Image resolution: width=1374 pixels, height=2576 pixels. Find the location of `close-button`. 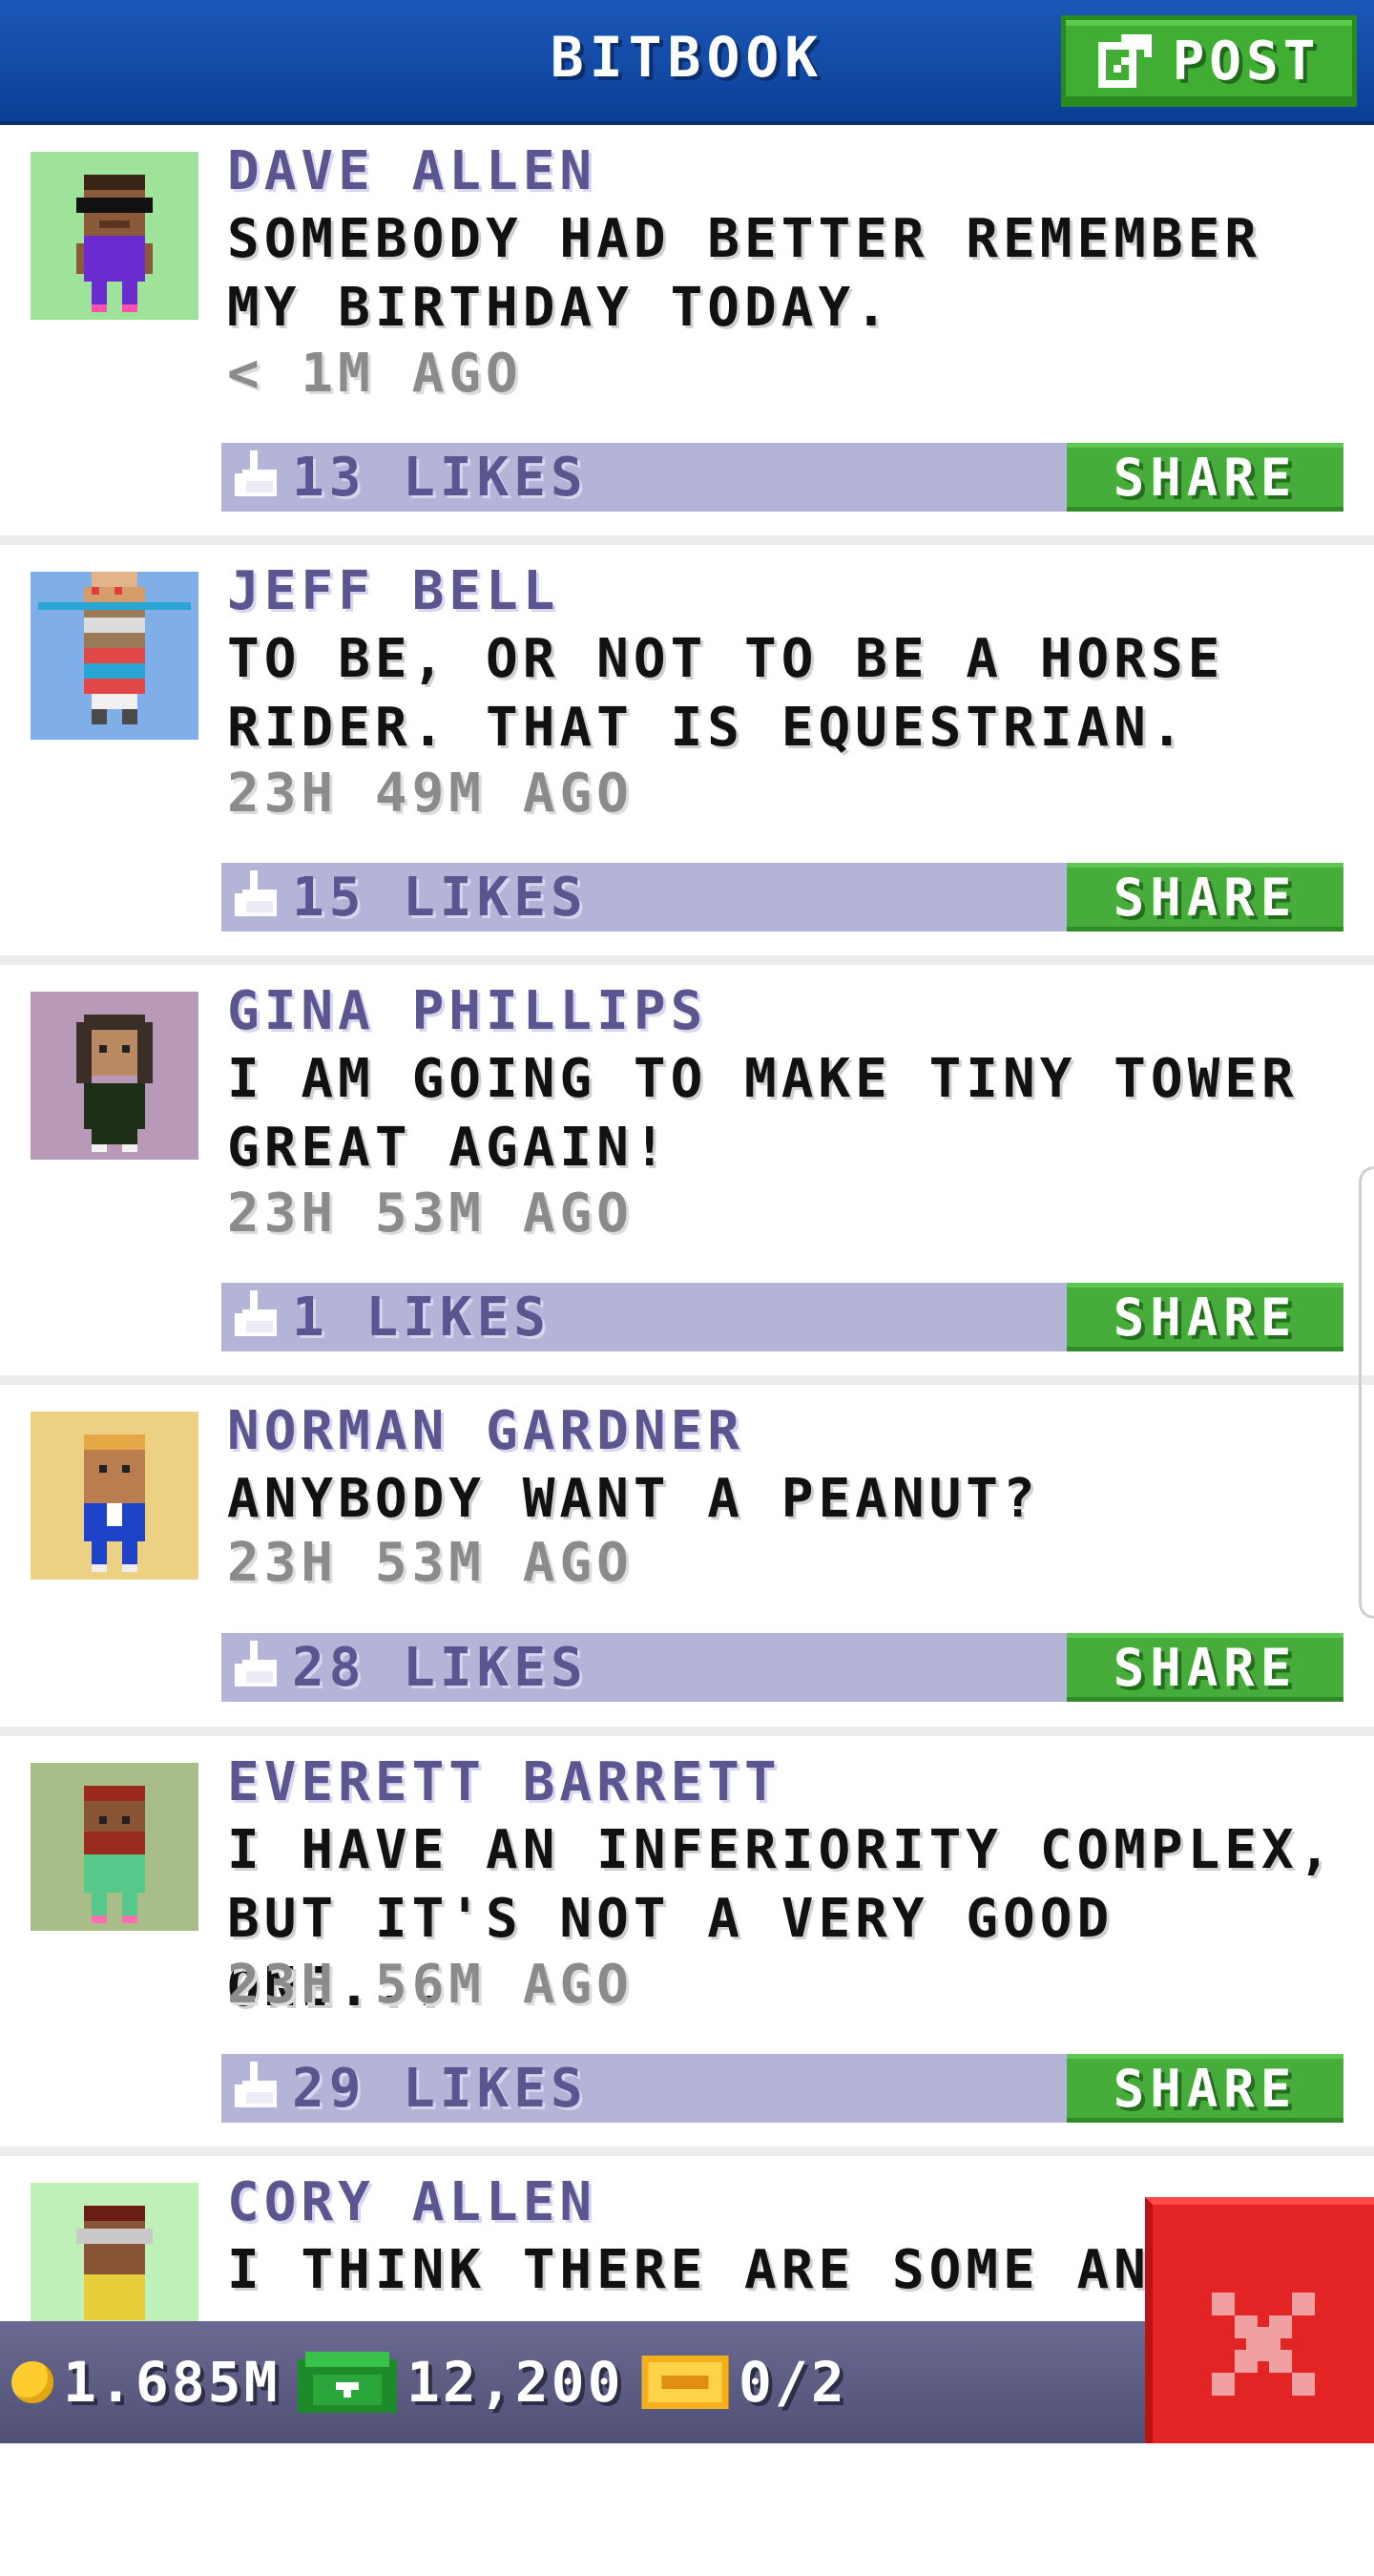

close-button is located at coordinates (1259, 2320).